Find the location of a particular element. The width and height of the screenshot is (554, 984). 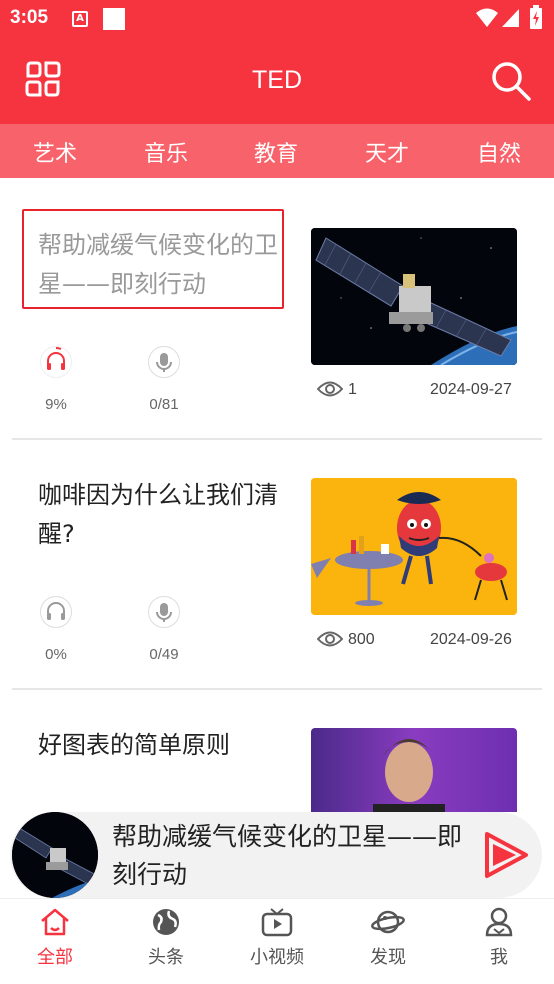

list-item: 好图表的简单原则 is located at coordinates (277, 751).